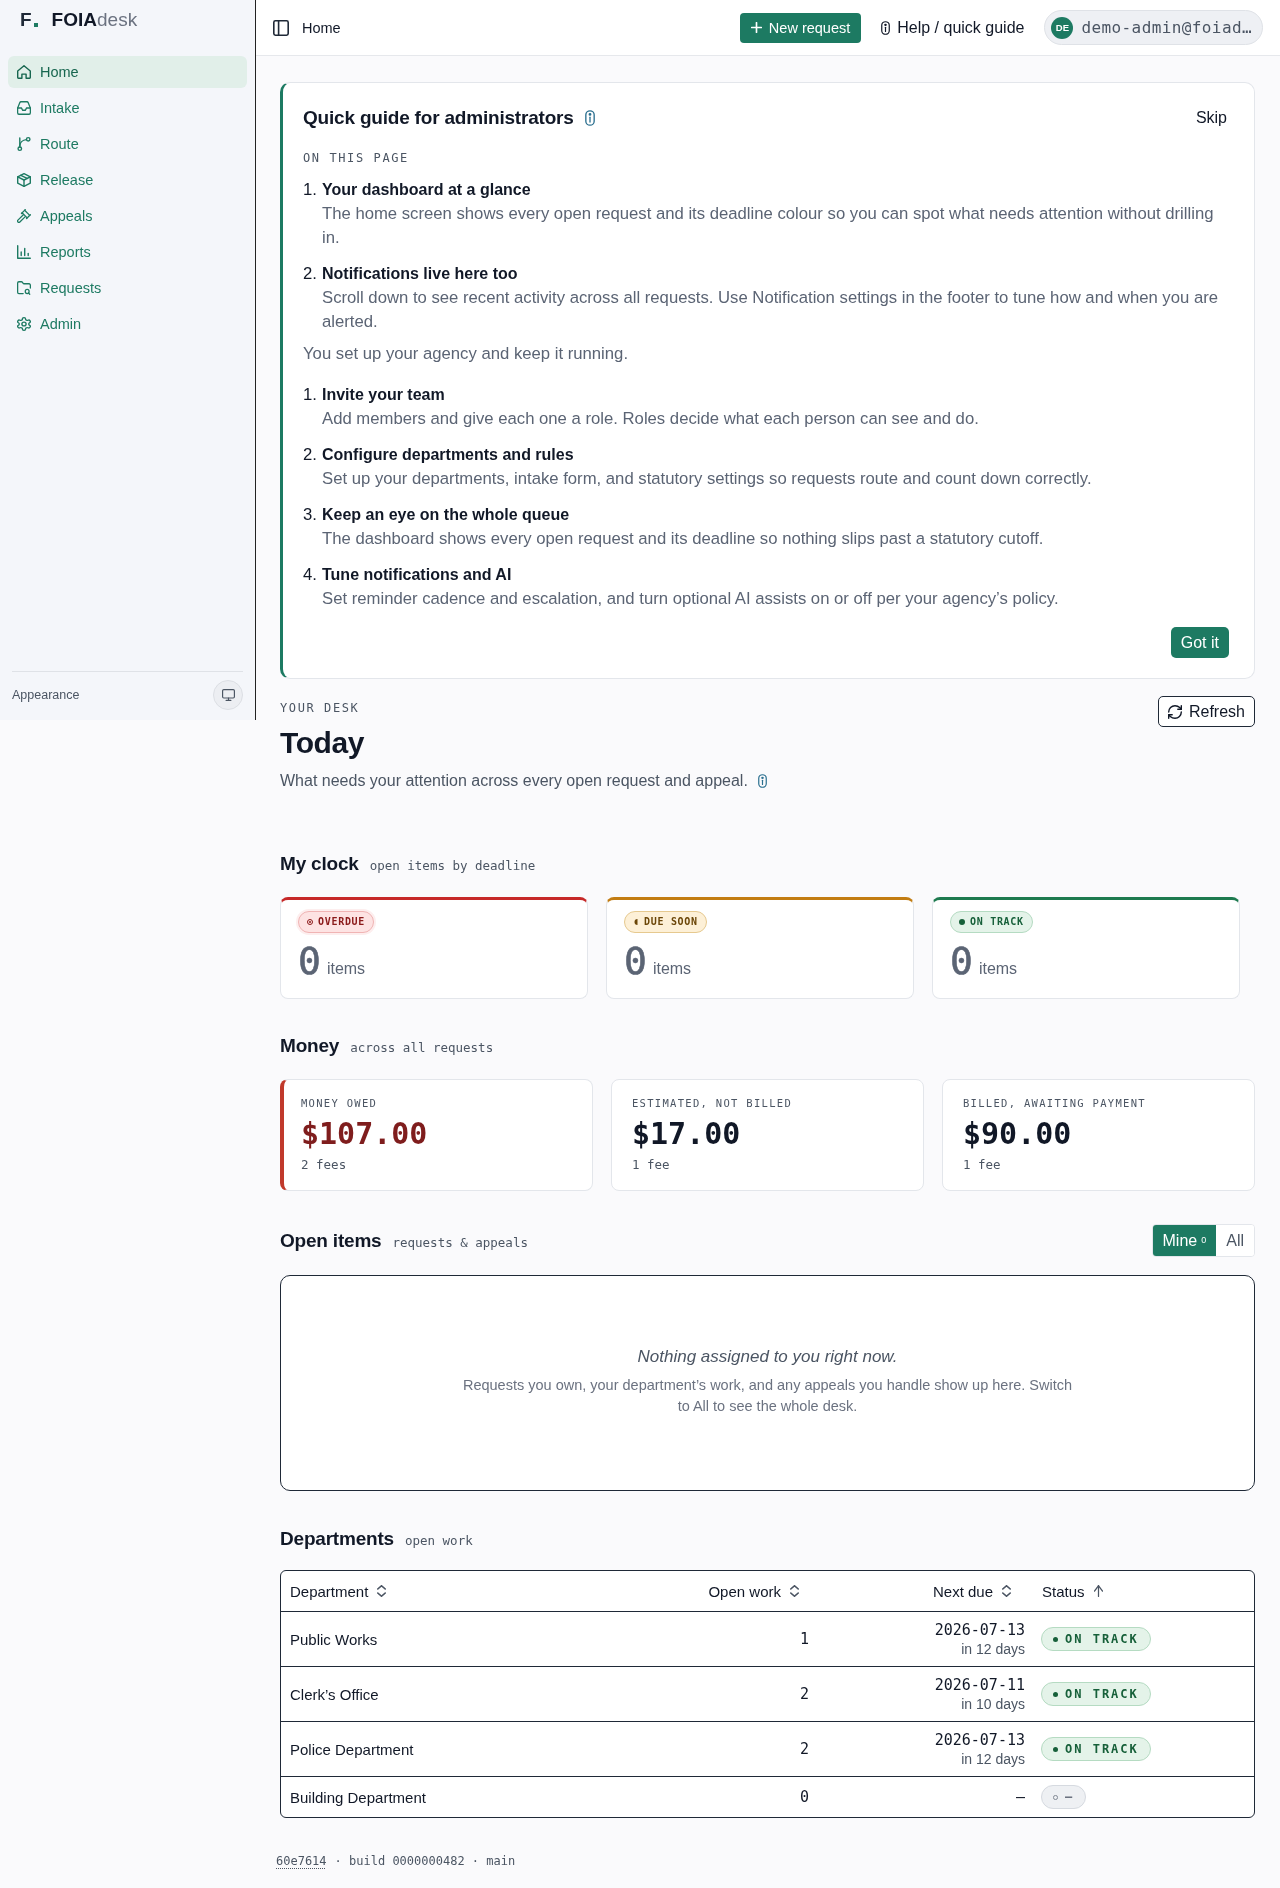 The height and width of the screenshot is (1888, 1280). Describe the element at coordinates (321, 27) in the screenshot. I see `breadcrumb: Home` at that location.